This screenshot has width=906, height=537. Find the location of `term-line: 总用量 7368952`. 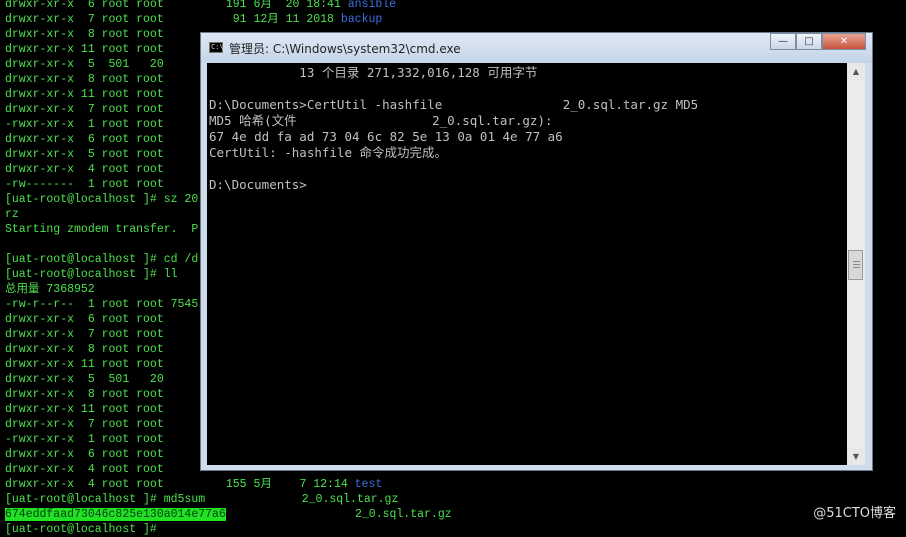

term-line: 总用量 7368952 is located at coordinates (50, 289).